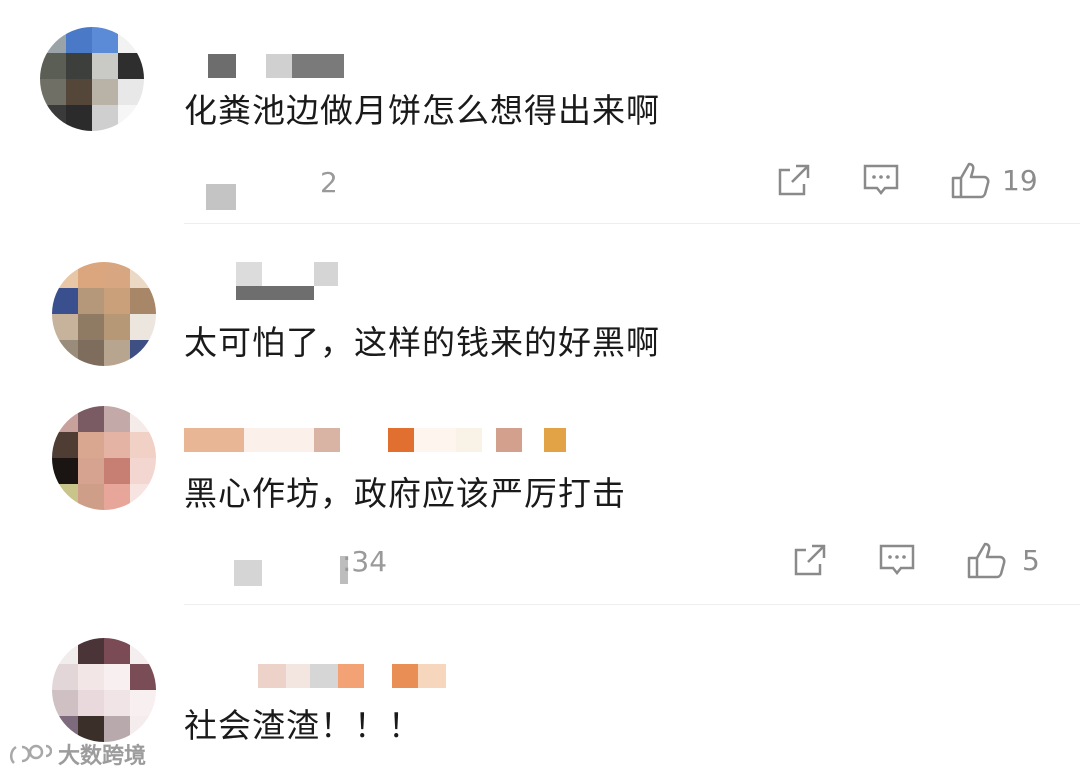 The height and width of the screenshot is (773, 1080). I want to click on like-button: 5, so click(1003, 560).